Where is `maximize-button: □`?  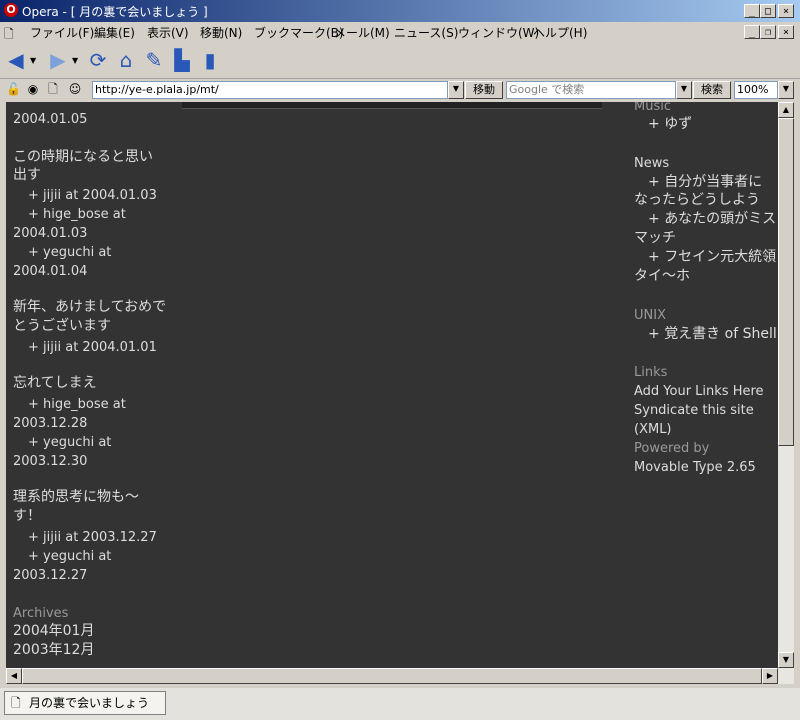
maximize-button: □ is located at coordinates (768, 11).